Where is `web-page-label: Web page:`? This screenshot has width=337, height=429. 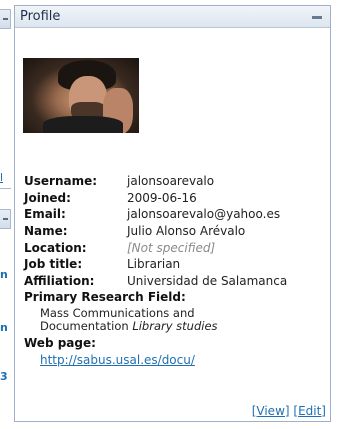 web-page-label: Web page: is located at coordinates (60, 343).